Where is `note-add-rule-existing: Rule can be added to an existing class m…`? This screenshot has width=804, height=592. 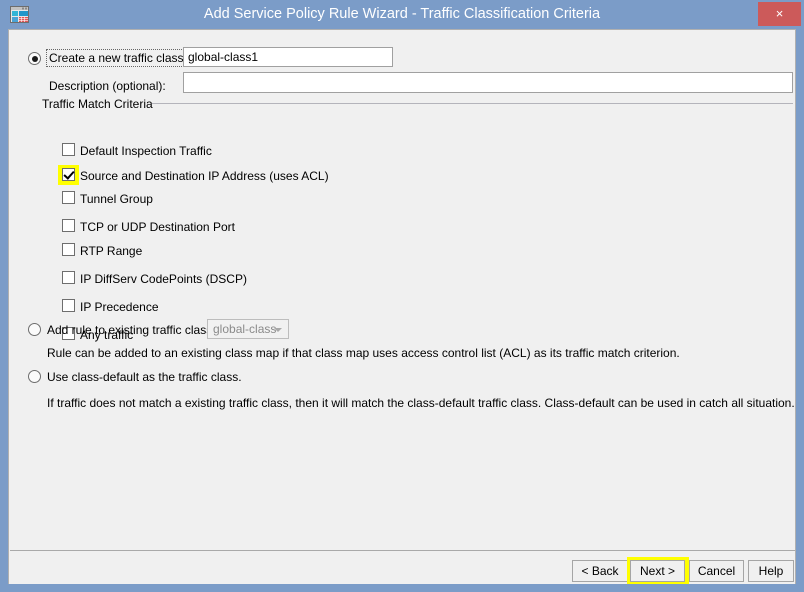 note-add-rule-existing: Rule can be added to an existing class m… is located at coordinates (363, 353).